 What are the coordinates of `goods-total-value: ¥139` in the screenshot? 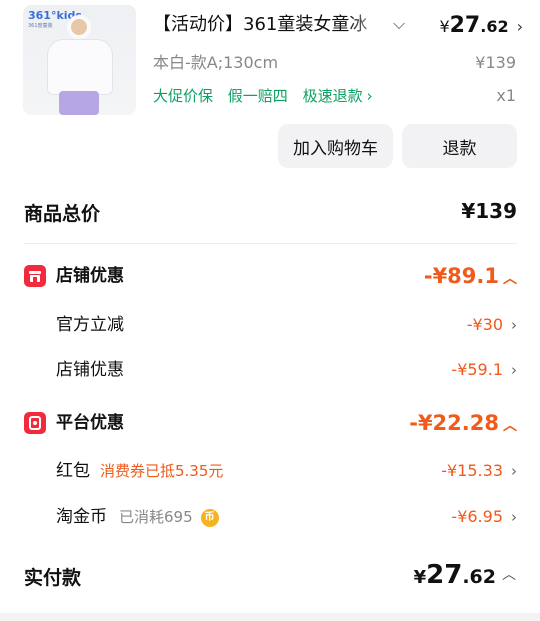 It's located at (489, 211).